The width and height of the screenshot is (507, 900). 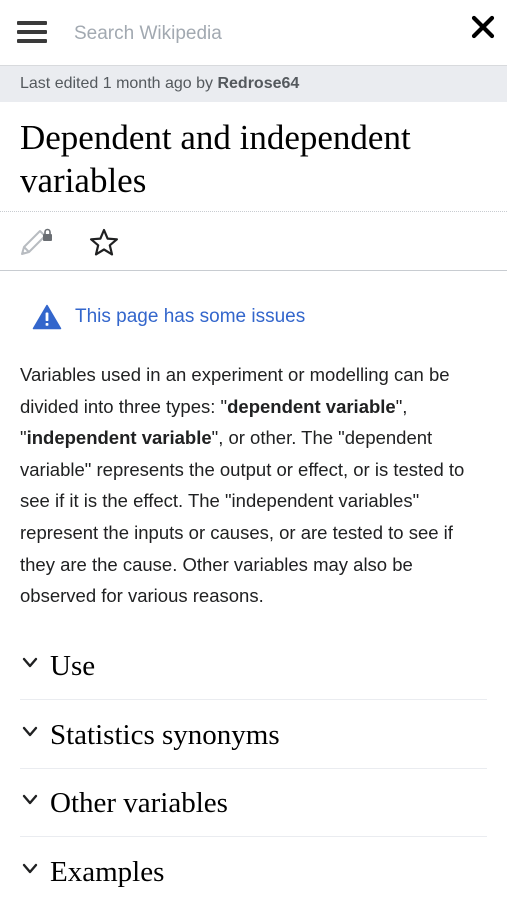 I want to click on intro-bold-term: independent variable, so click(x=119, y=438).